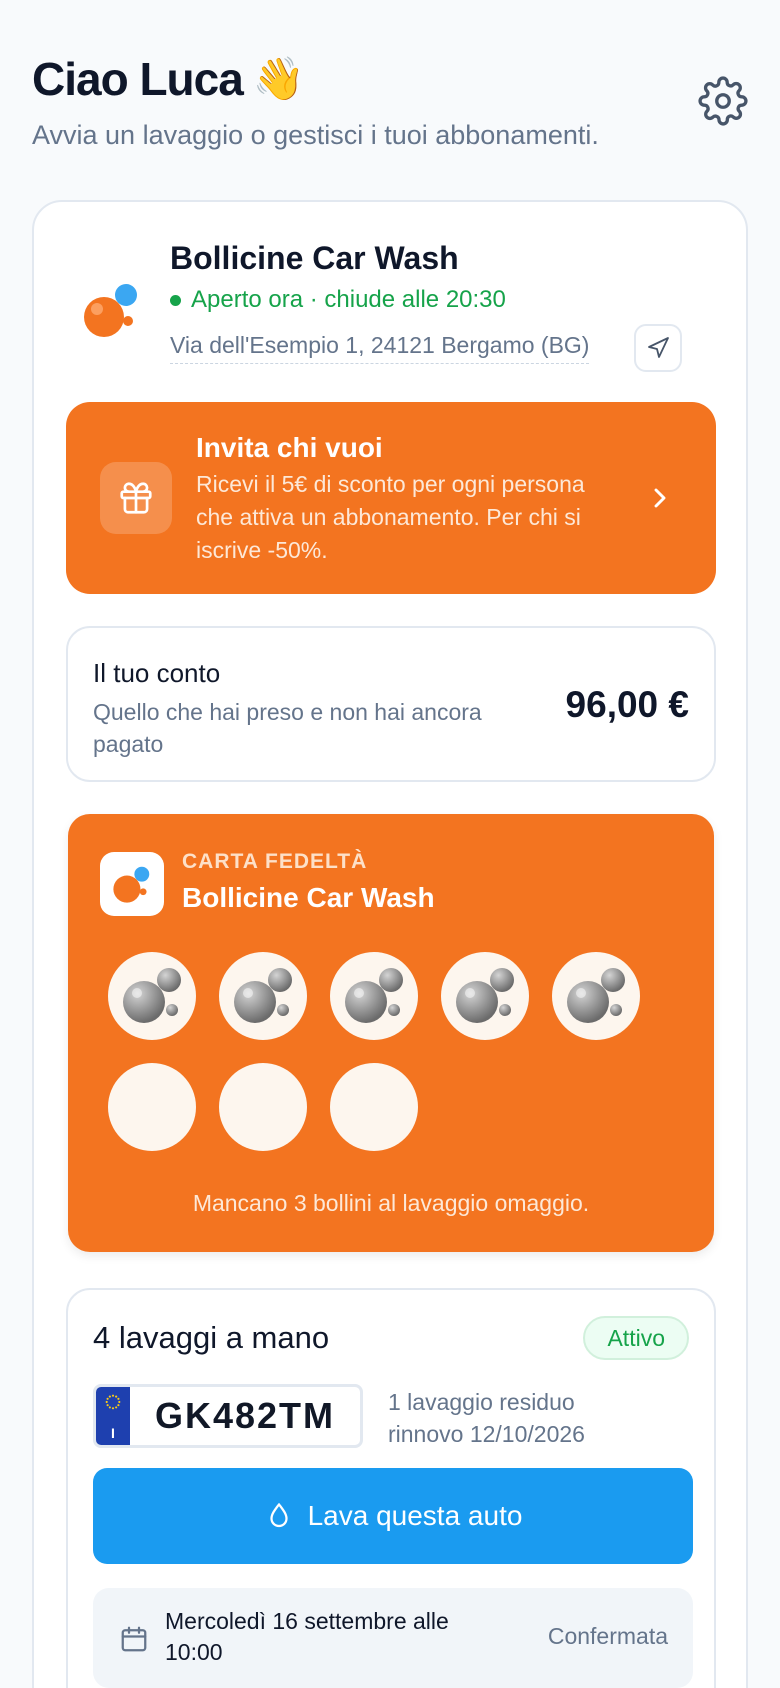 The image size is (780, 1688). I want to click on loyalty-kicker: CARTA FEDELTÀ, so click(275, 861).